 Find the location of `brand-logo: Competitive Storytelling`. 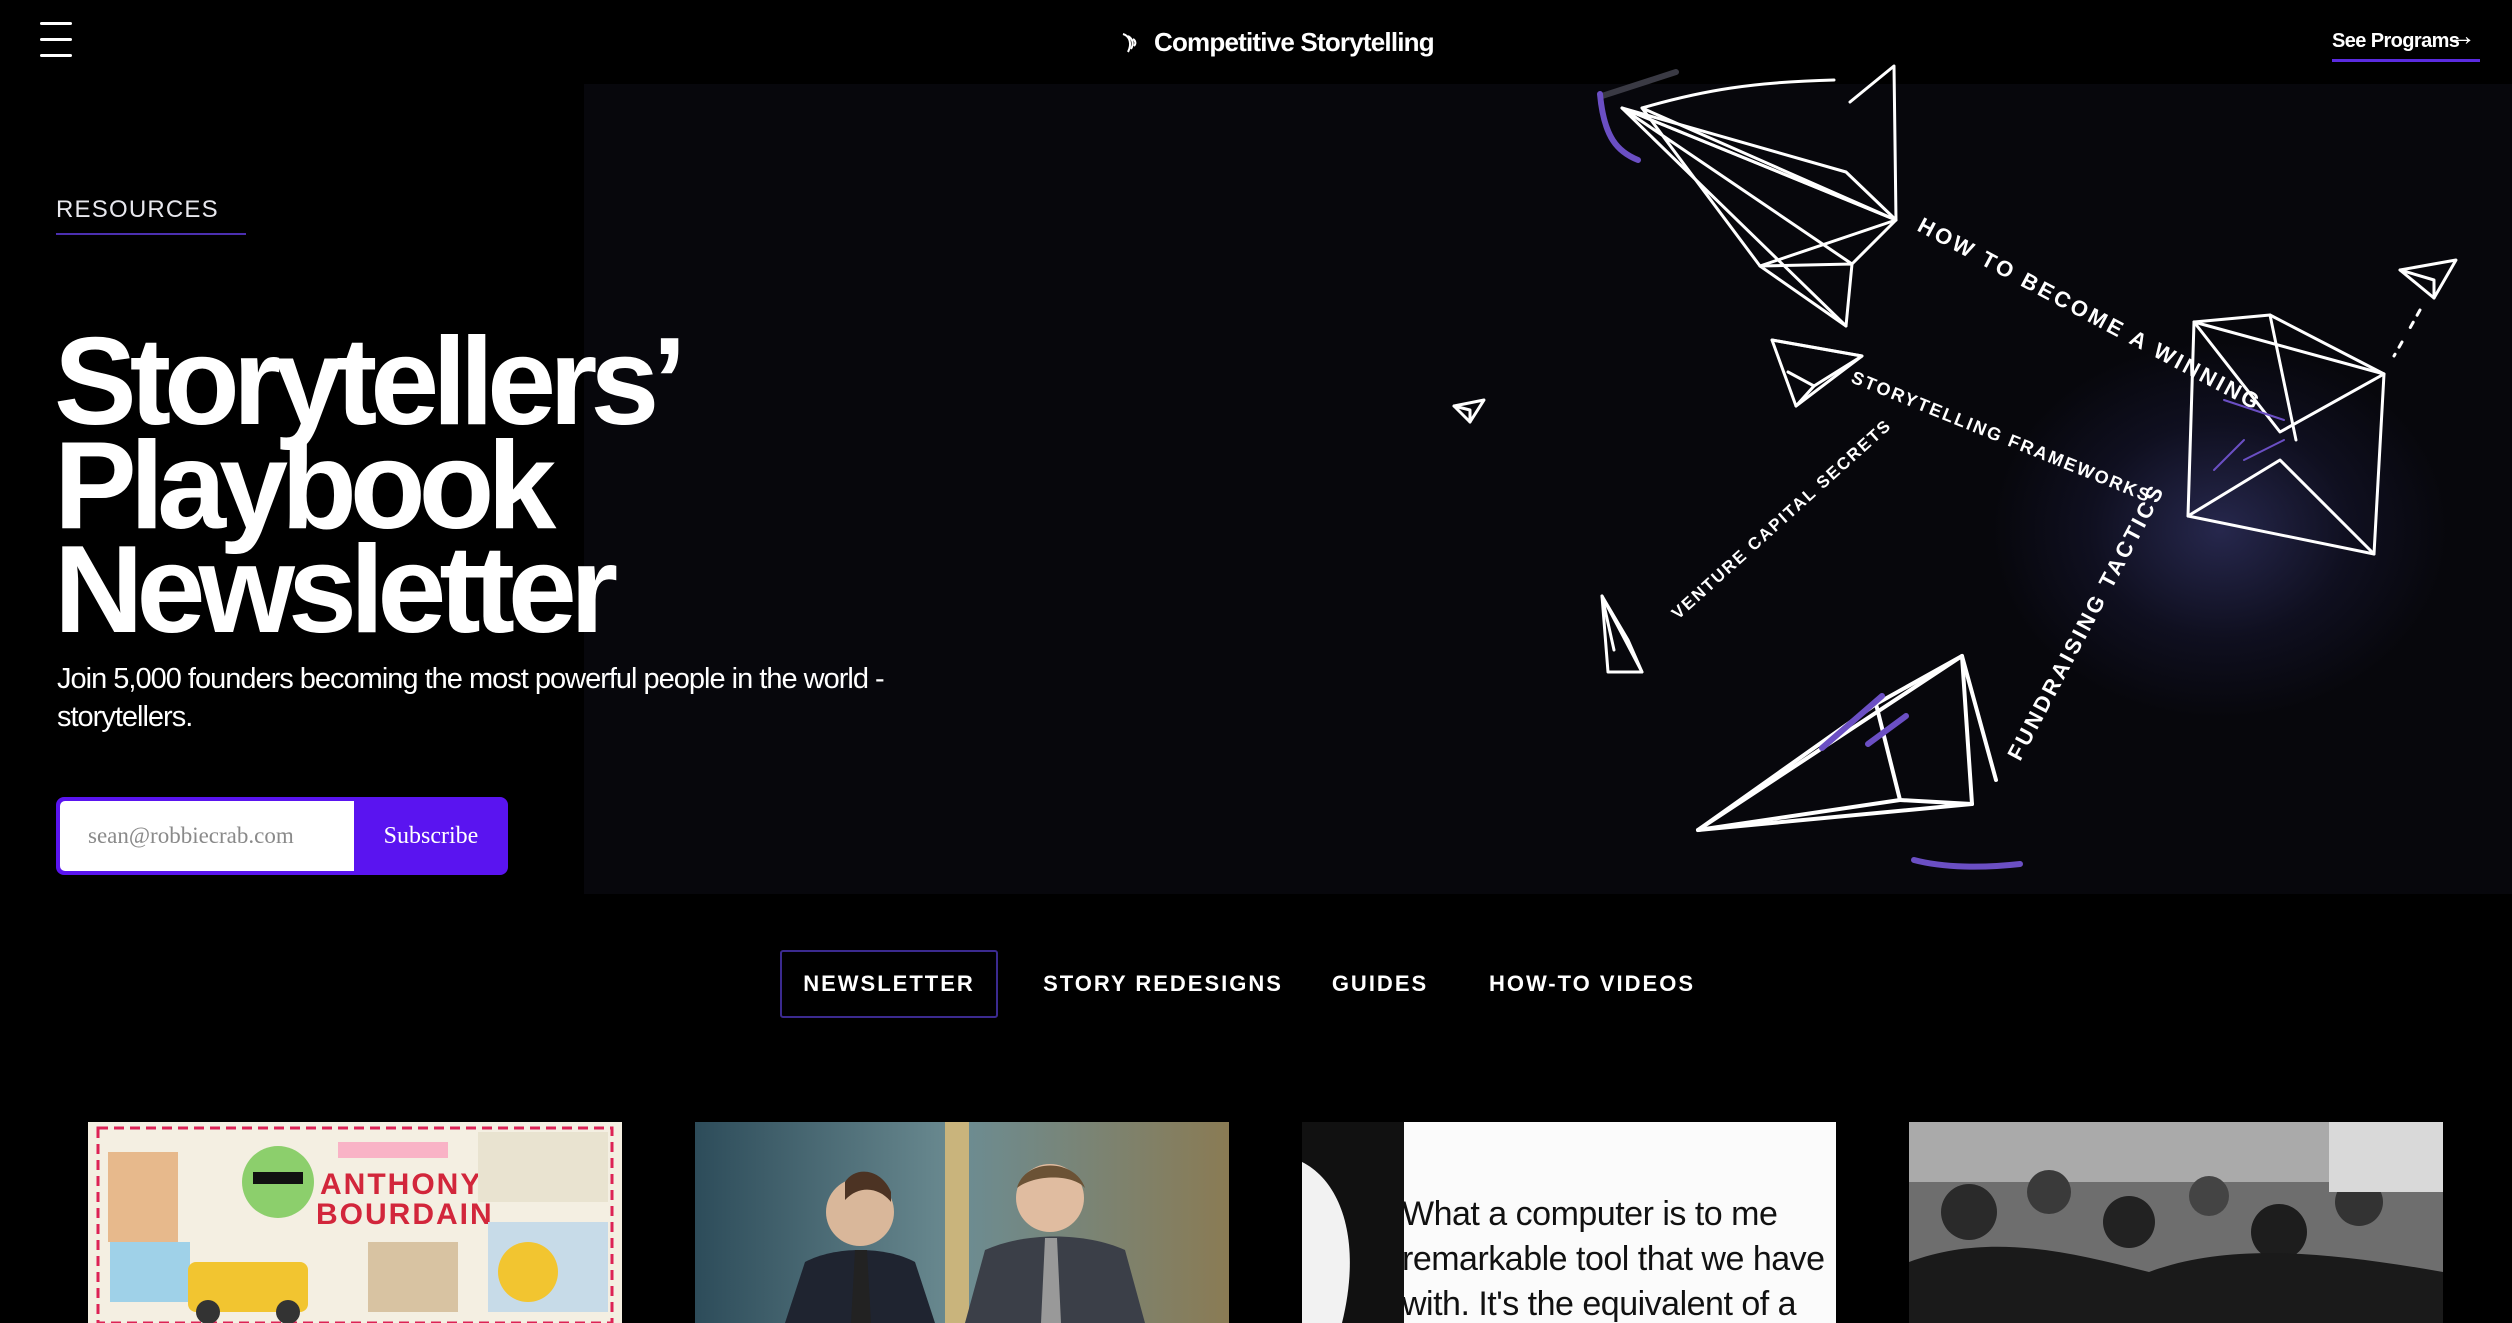

brand-logo: Competitive Storytelling is located at coordinates (1277, 42).